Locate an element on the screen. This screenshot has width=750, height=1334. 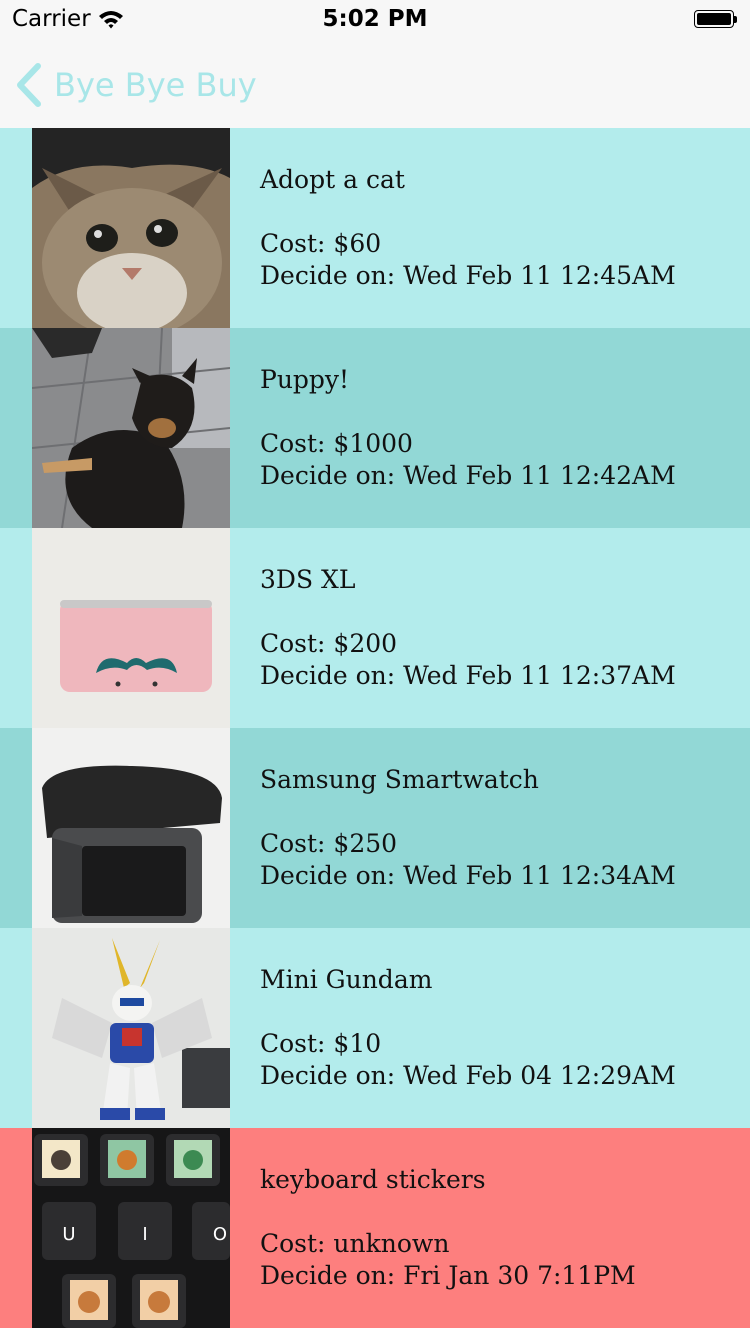
svg-text: U is located at coordinates (68, 1234).